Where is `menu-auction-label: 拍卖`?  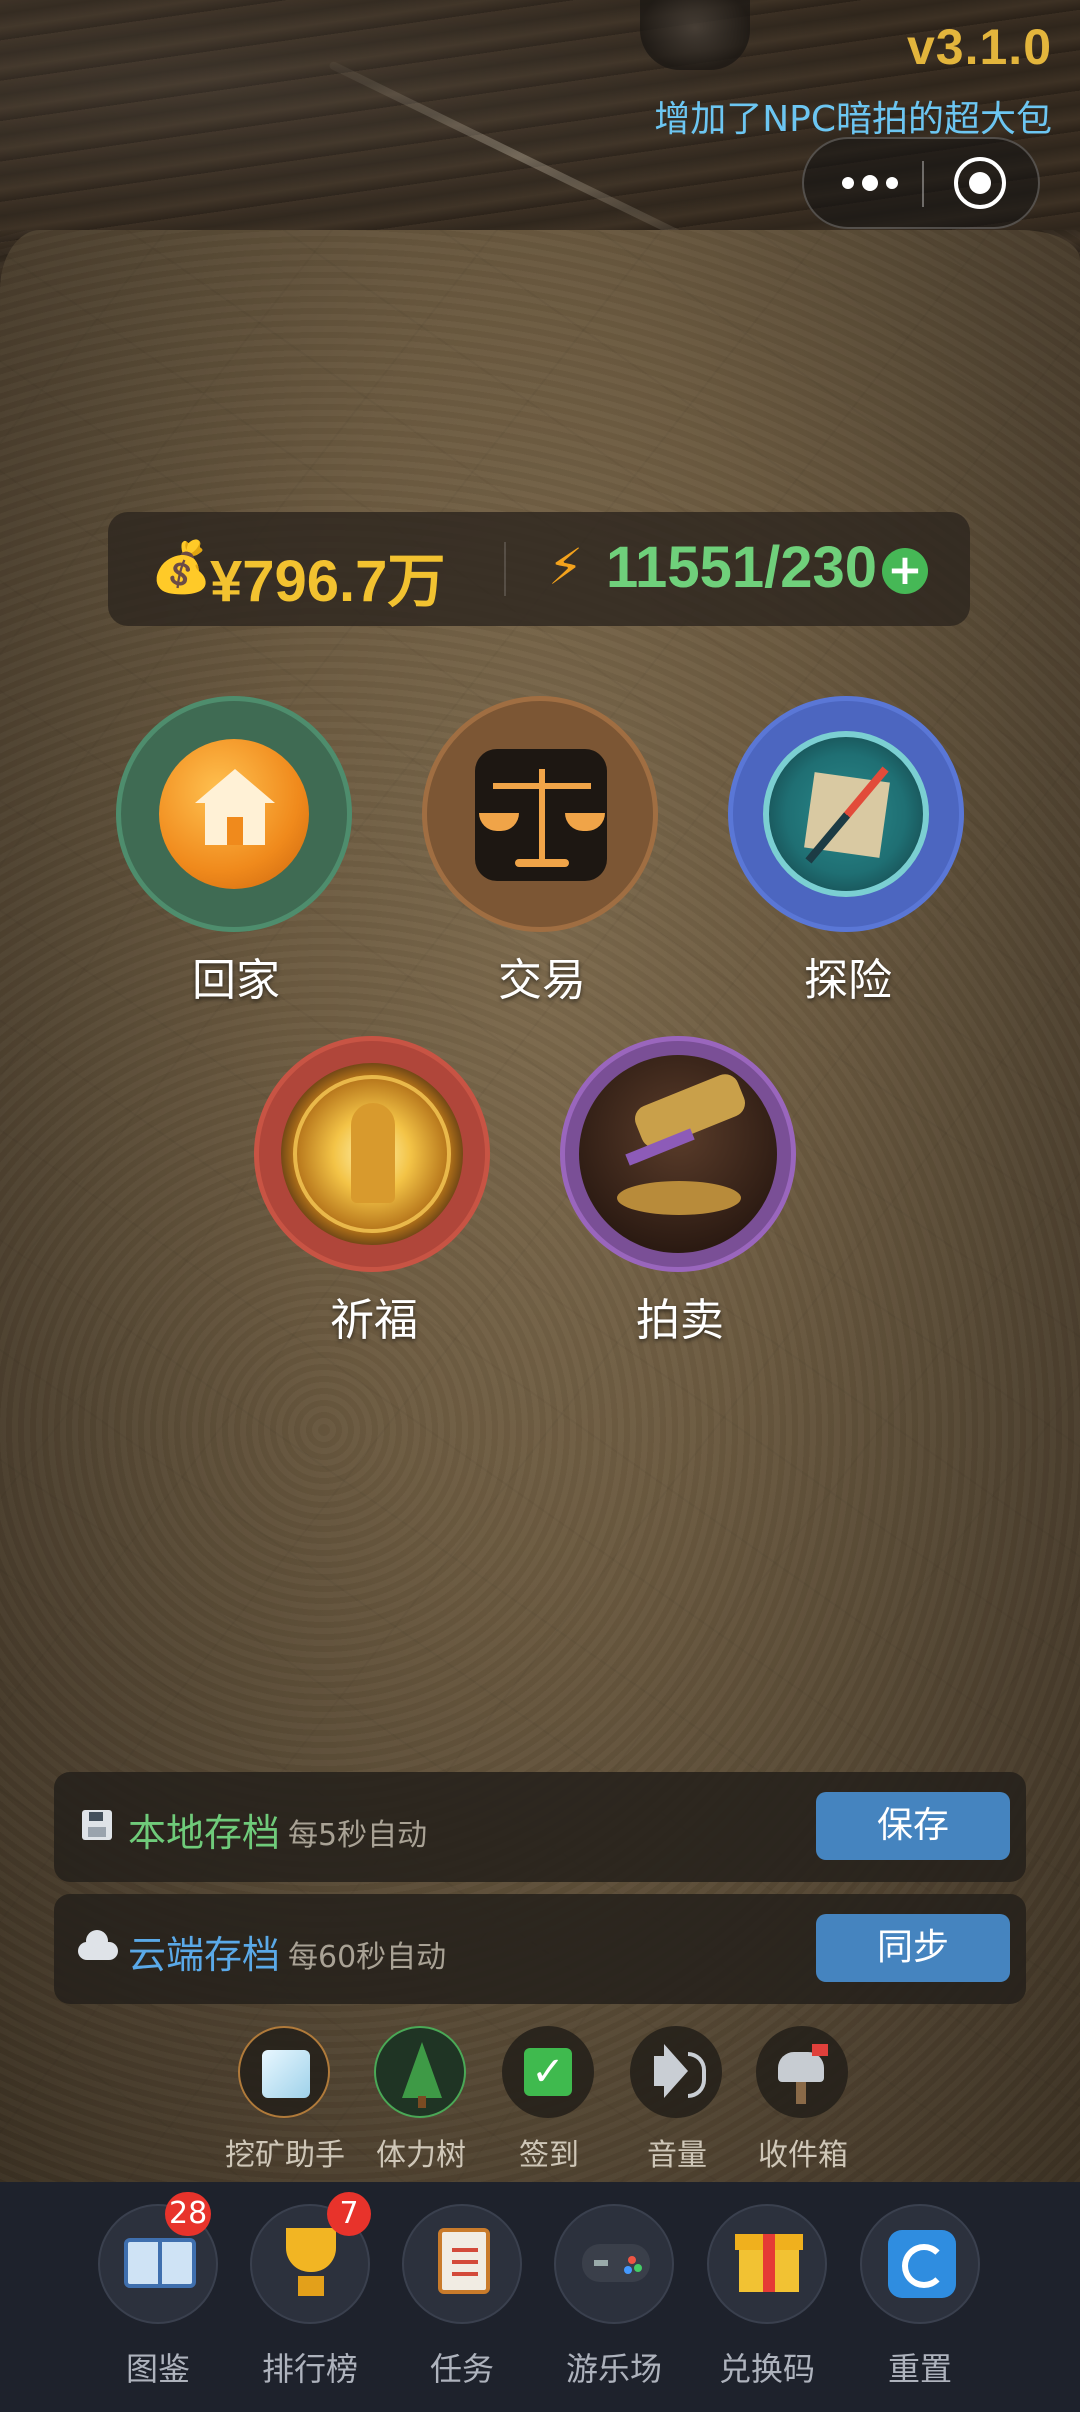
menu-auction-label: 拍卖 is located at coordinates (680, 1320).